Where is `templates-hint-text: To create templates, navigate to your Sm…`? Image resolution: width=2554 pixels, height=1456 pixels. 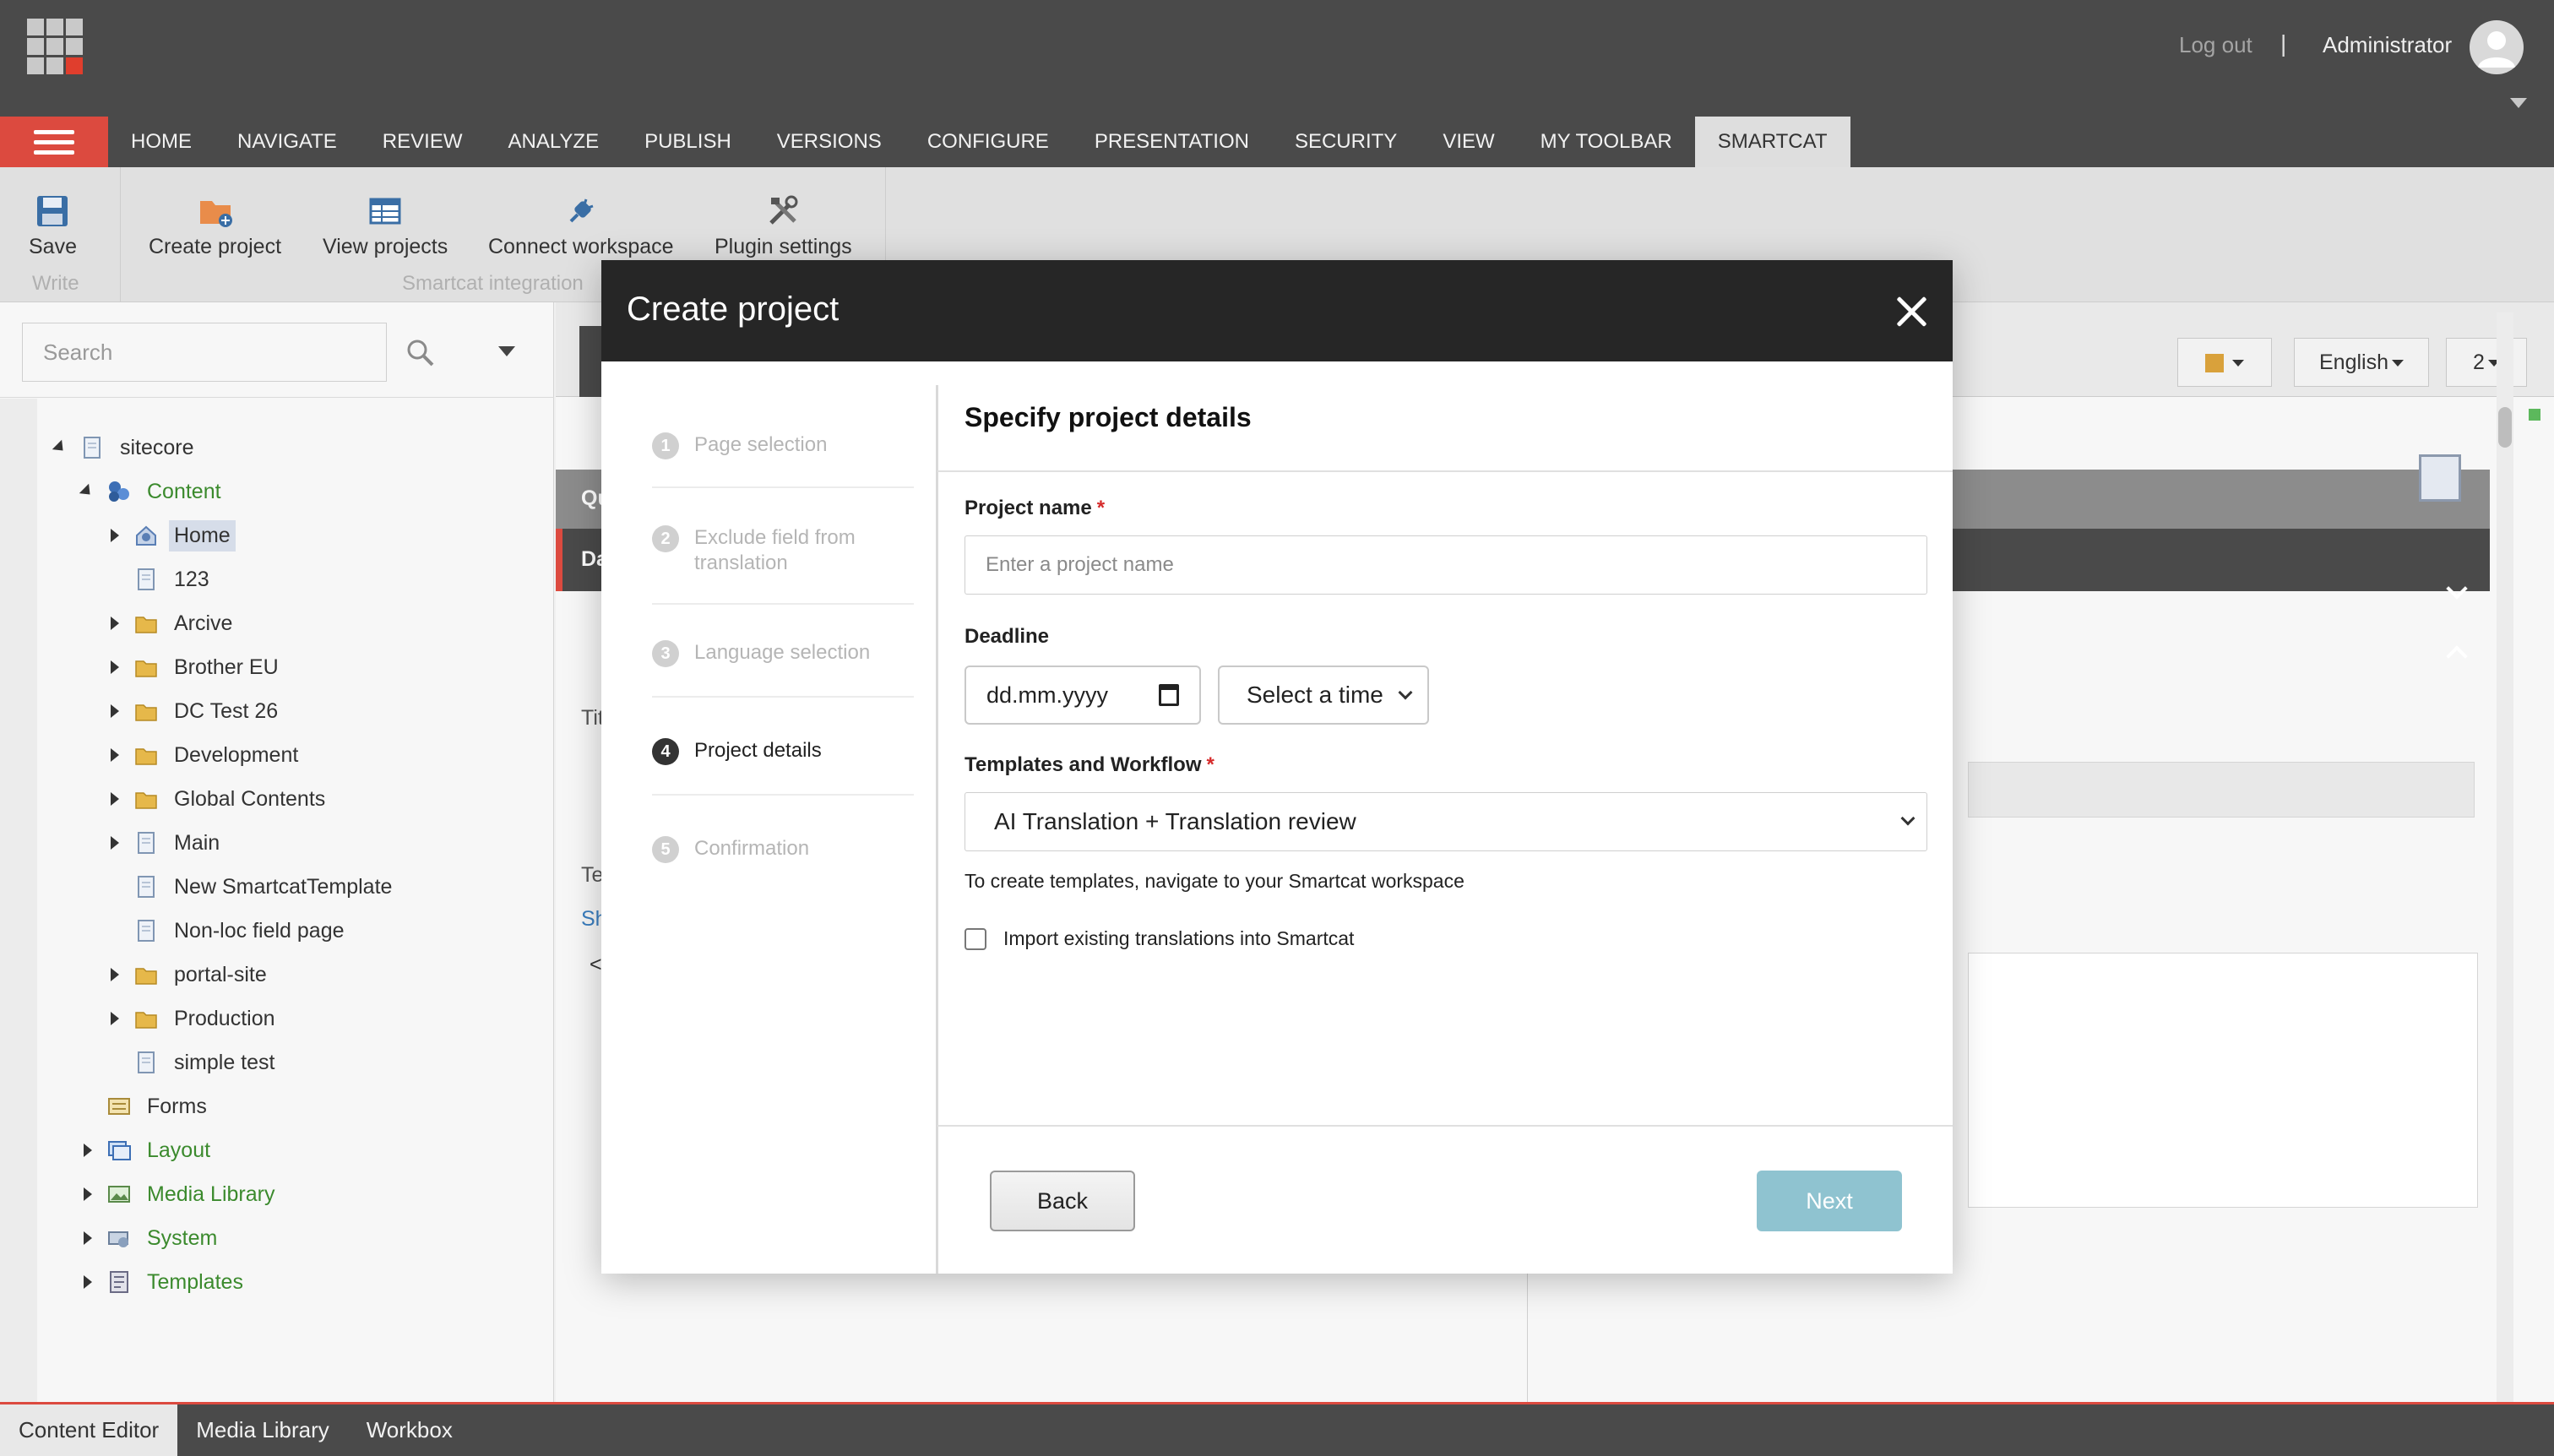 templates-hint-text: To create templates, navigate to your Sm… is located at coordinates (1214, 881).